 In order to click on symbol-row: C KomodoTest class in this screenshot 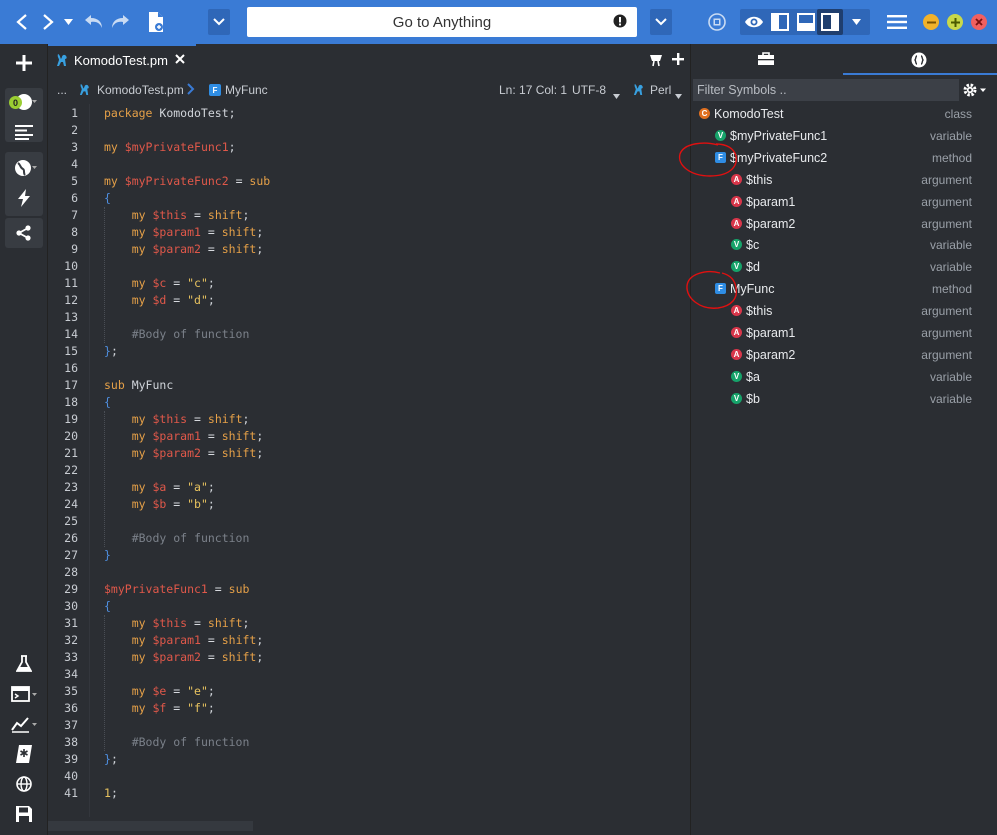, I will do `click(844, 115)`.